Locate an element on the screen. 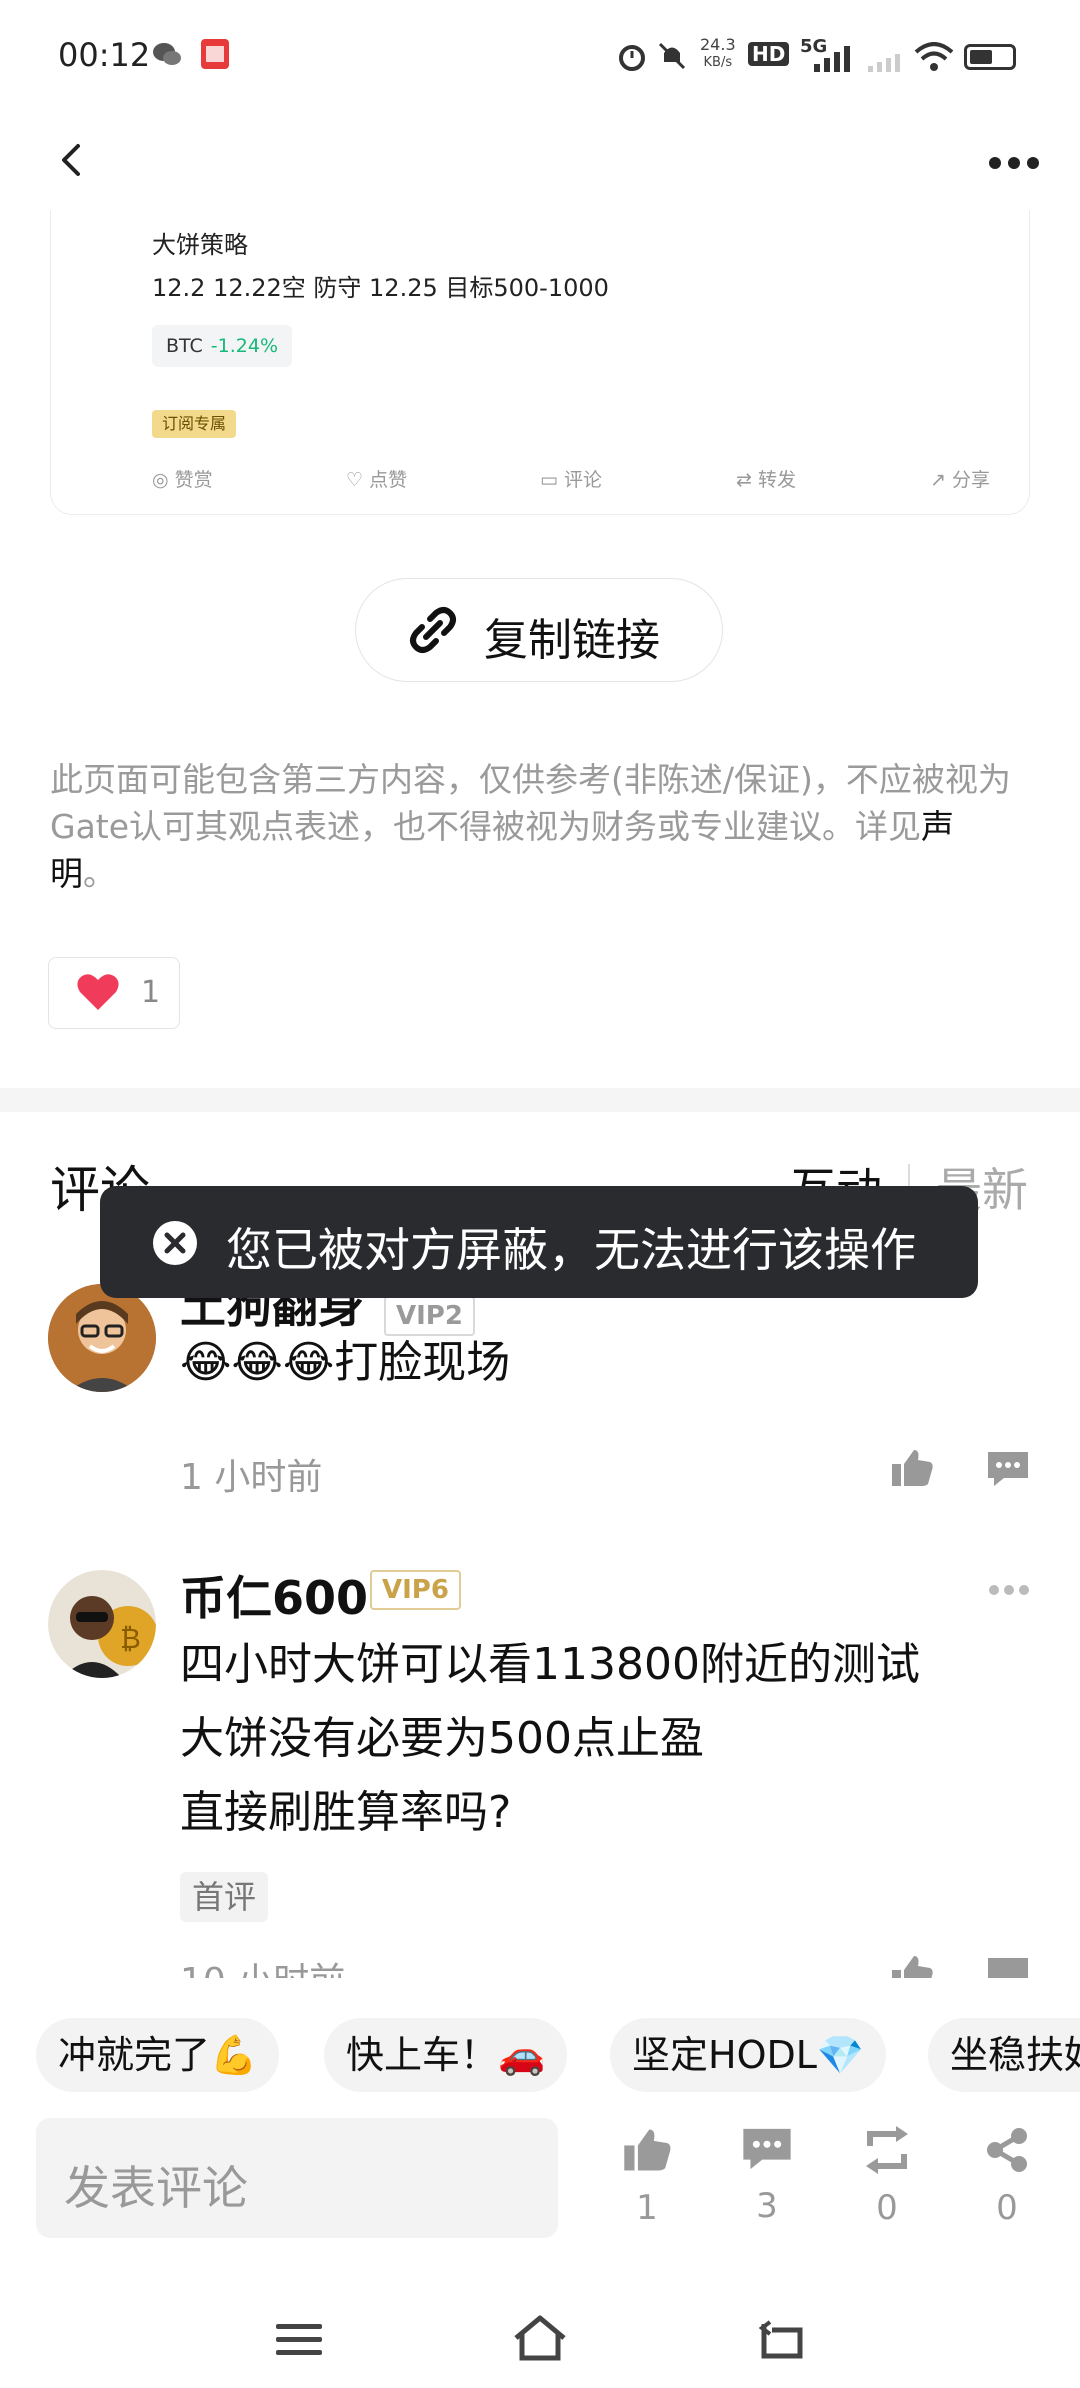 The image size is (1080, 2388). post-like-count: 1 is located at coordinates (151, 992).